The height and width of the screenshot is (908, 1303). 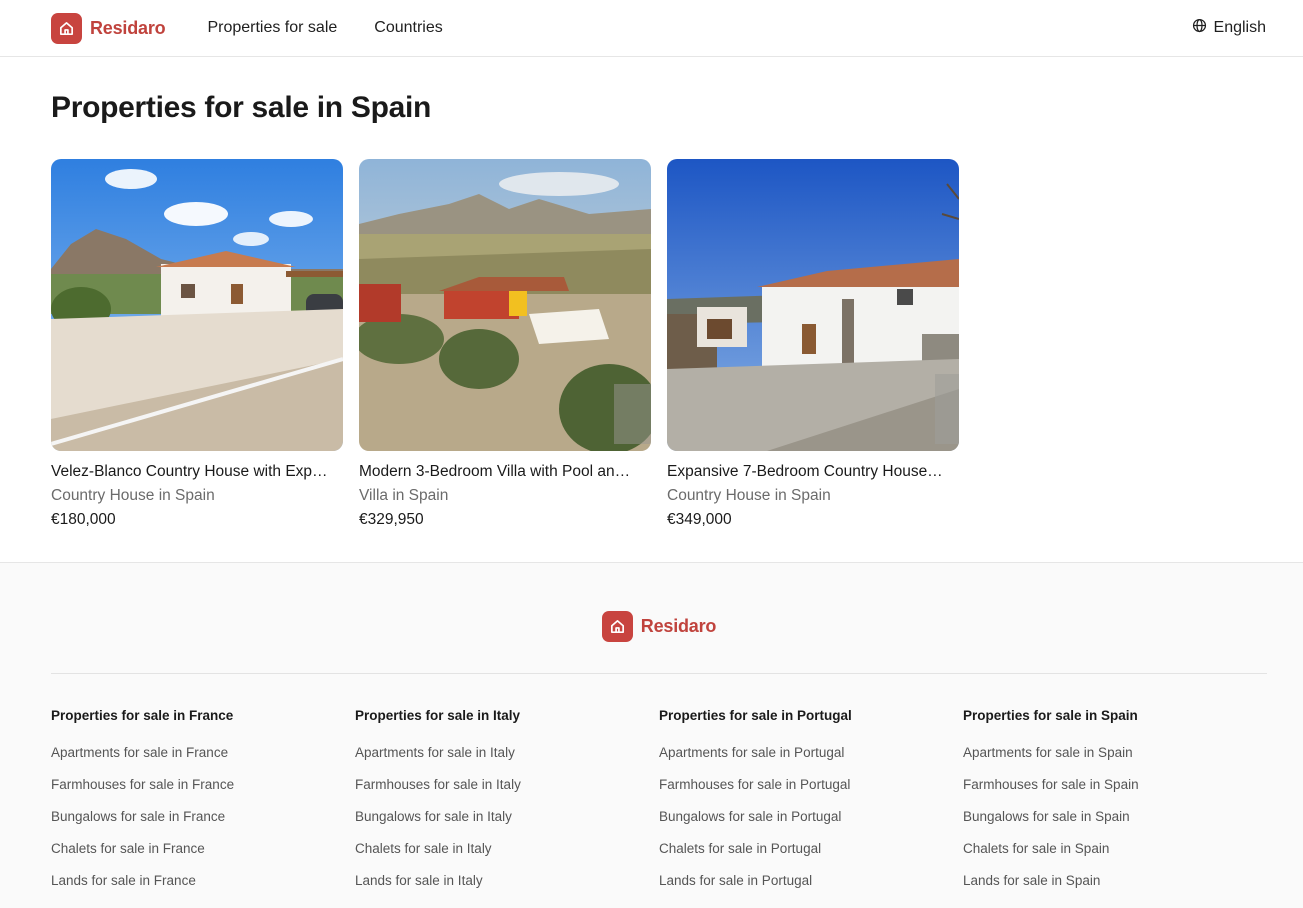 I want to click on footer-column-title: Properties for sale in France, so click(x=142, y=715).